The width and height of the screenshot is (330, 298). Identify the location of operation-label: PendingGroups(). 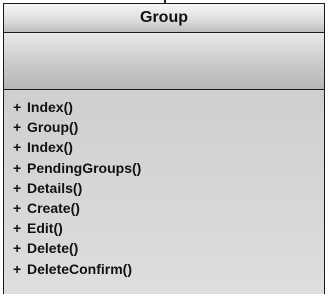
(84, 167).